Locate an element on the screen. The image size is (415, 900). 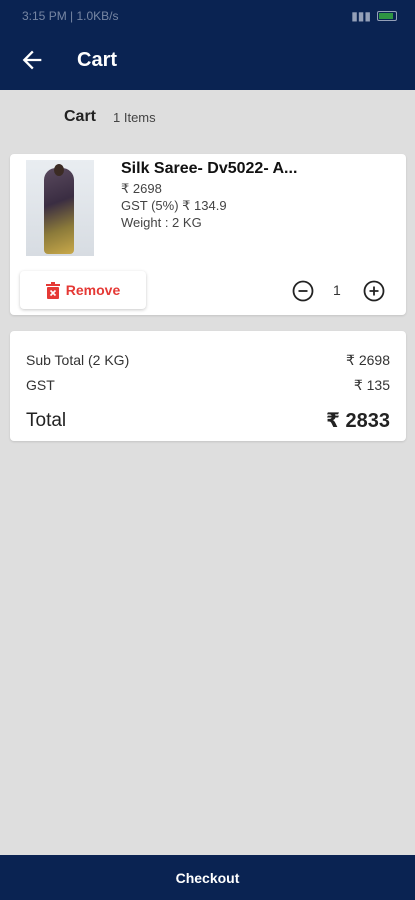
subtotal-label: Sub Total (2 KG) is located at coordinates (78, 360).